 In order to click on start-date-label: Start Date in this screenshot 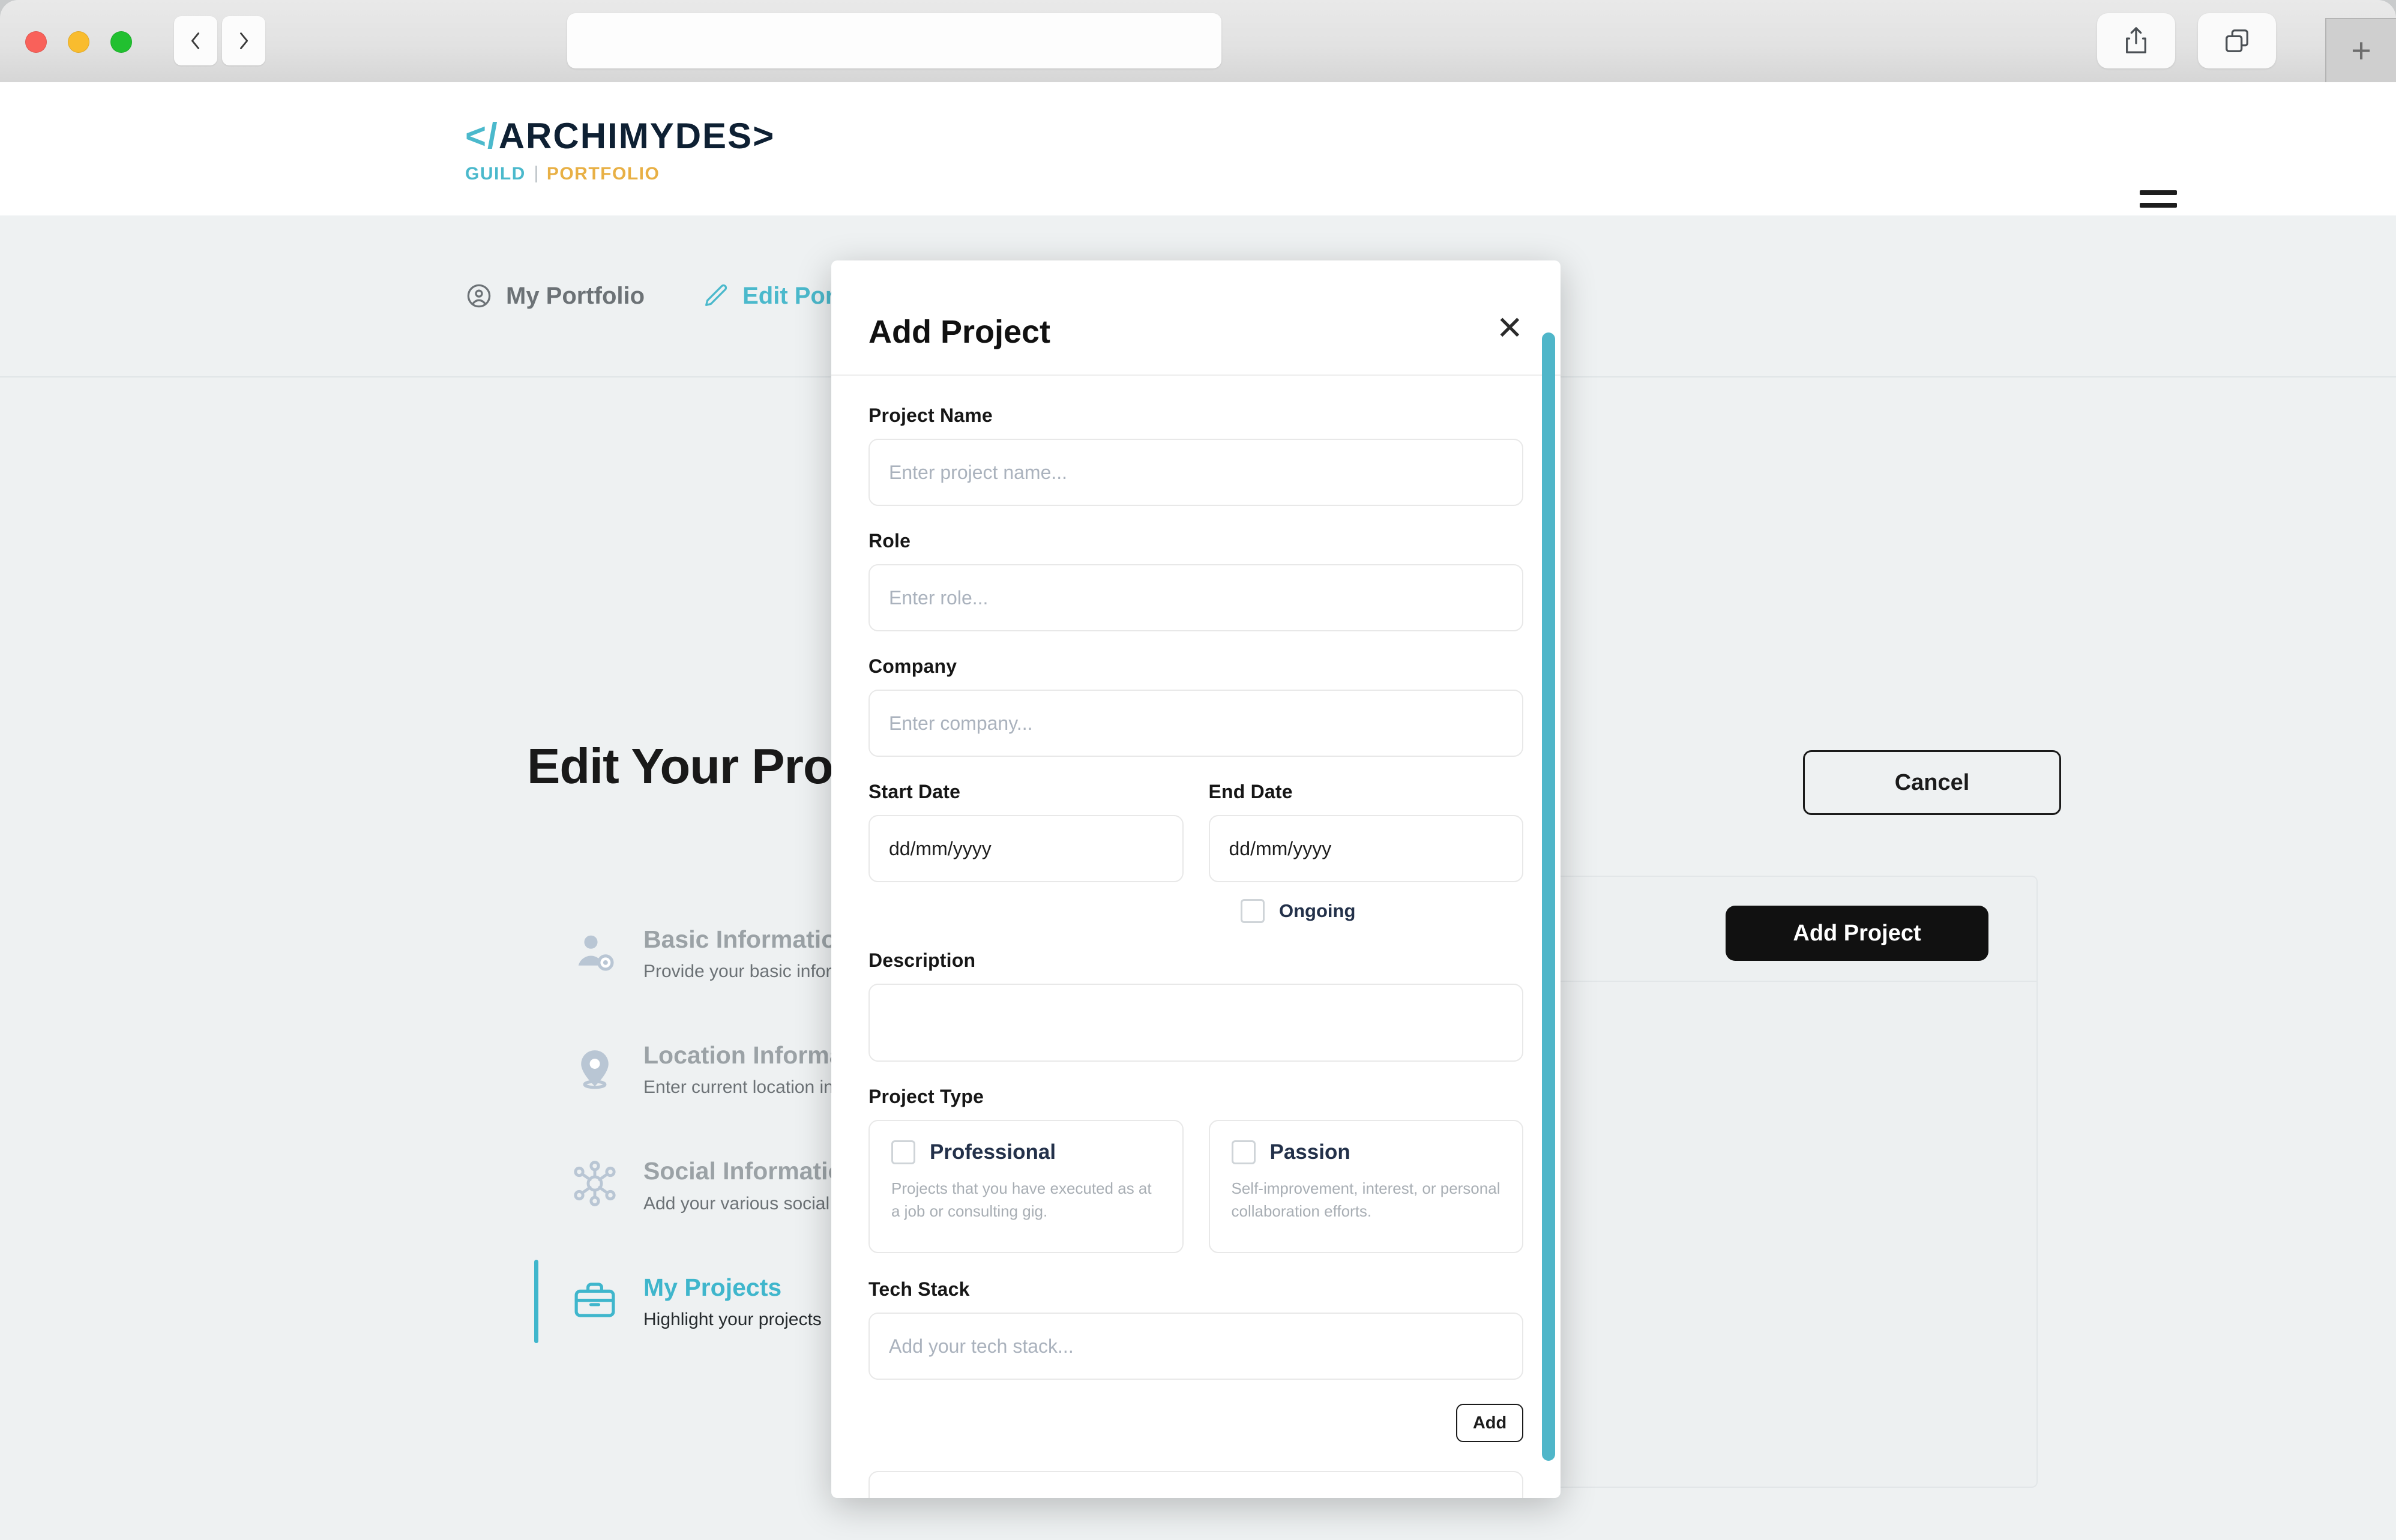, I will do `click(914, 791)`.